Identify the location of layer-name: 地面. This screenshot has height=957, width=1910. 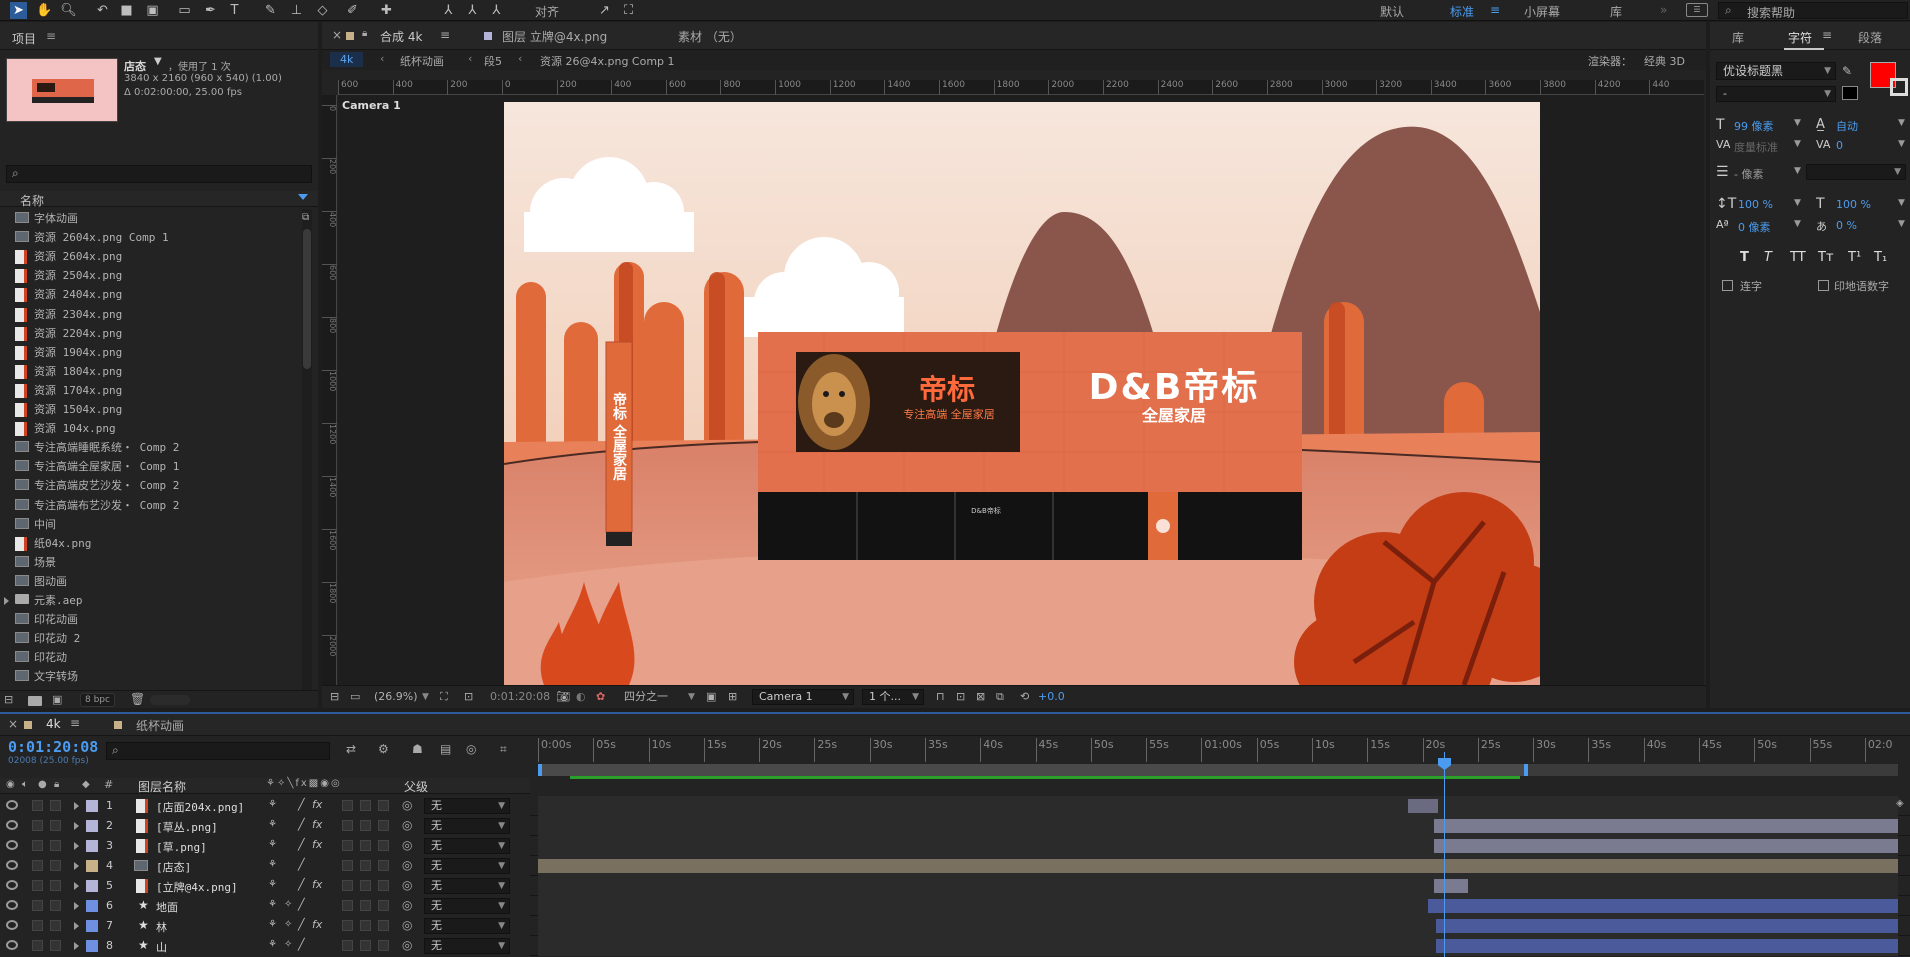
(167, 907).